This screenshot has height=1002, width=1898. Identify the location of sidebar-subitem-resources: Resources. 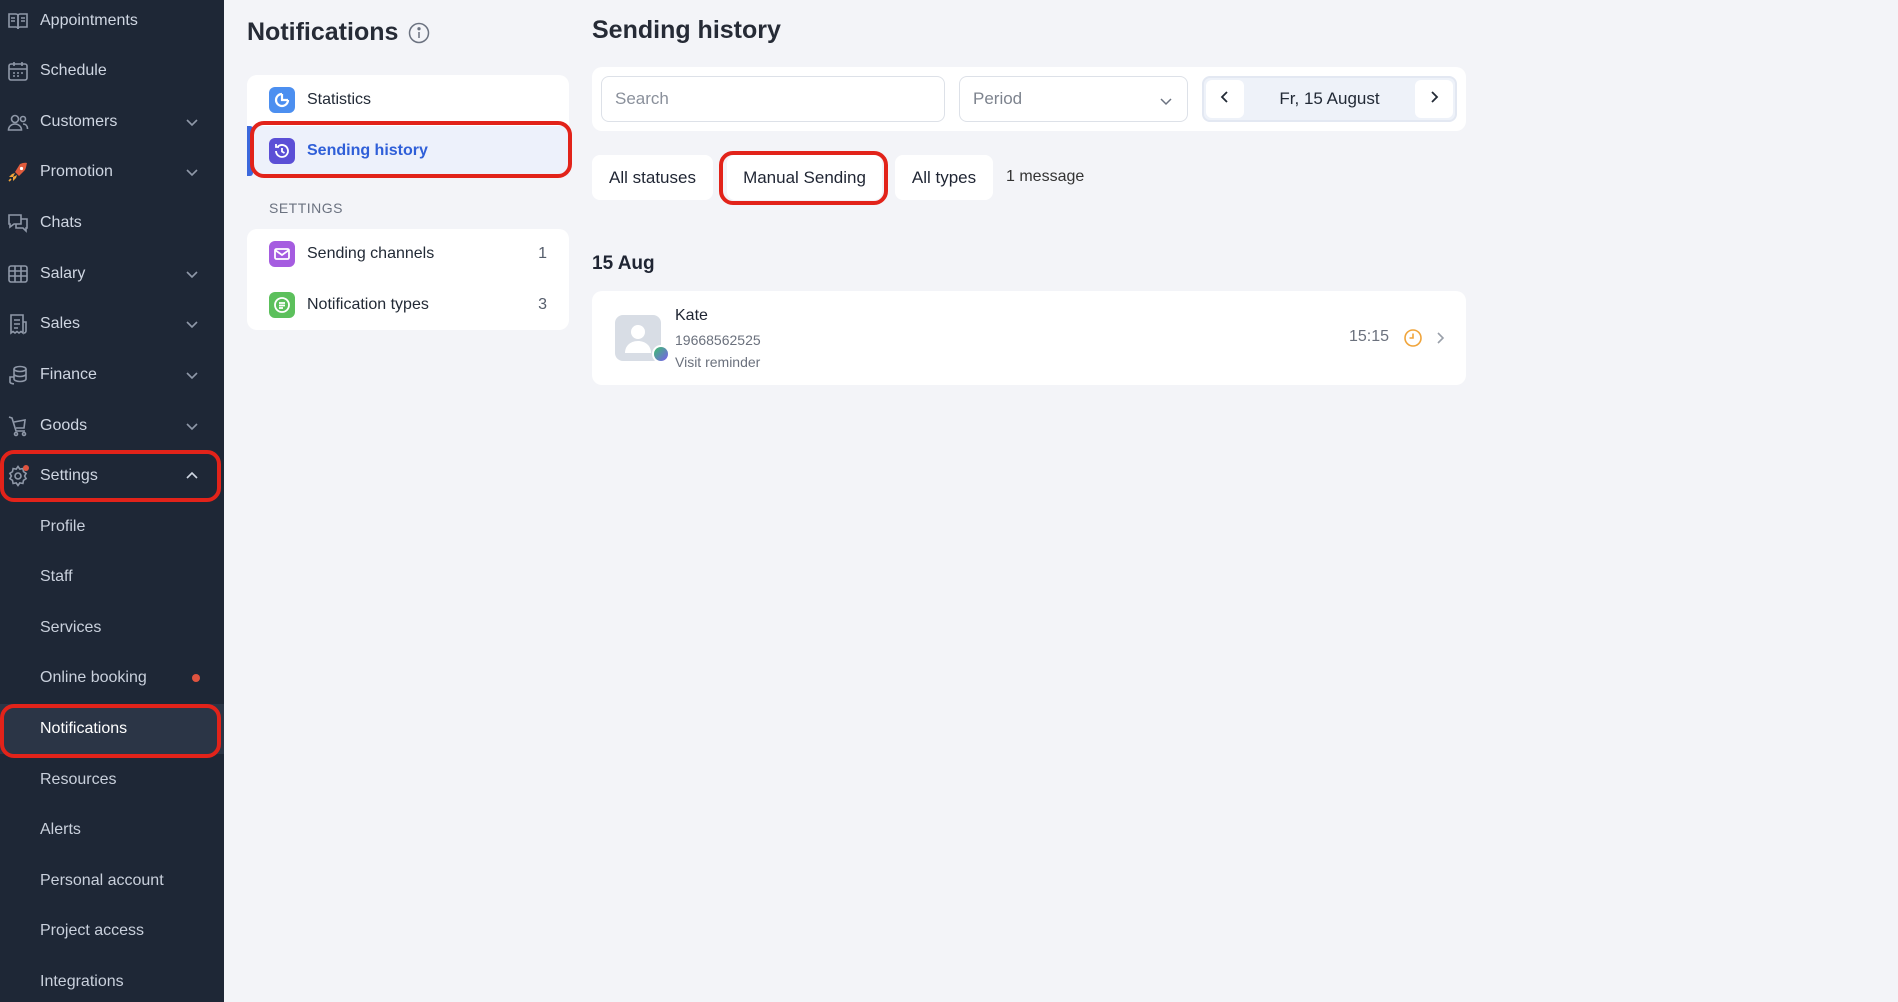
(112, 780).